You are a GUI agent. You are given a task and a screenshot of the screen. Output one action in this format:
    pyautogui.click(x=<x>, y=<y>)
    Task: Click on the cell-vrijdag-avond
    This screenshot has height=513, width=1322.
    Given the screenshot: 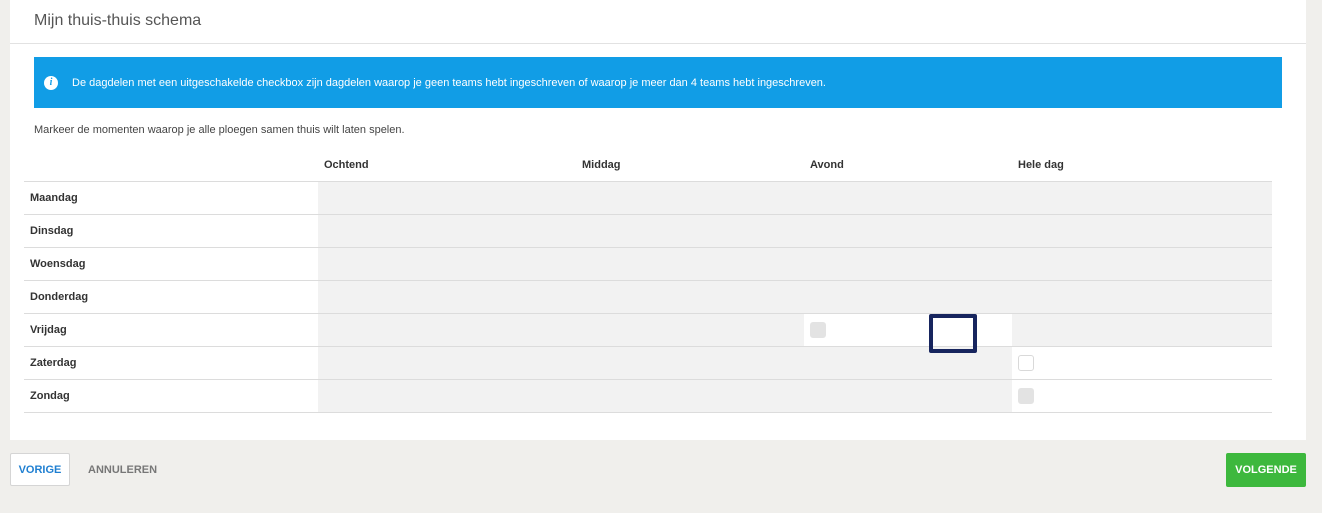 What is the action you would take?
    pyautogui.click(x=908, y=330)
    